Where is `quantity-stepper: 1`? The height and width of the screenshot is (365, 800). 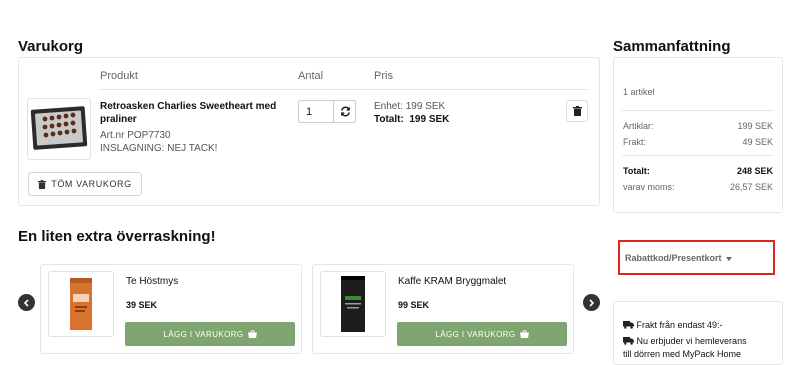
quantity-stepper: 1 is located at coordinates (327, 111).